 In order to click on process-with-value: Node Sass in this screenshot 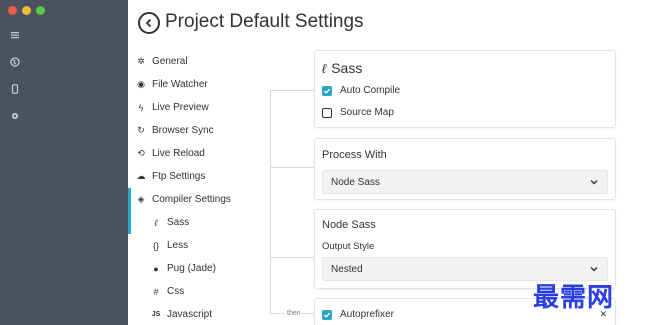, I will do `click(355, 182)`.